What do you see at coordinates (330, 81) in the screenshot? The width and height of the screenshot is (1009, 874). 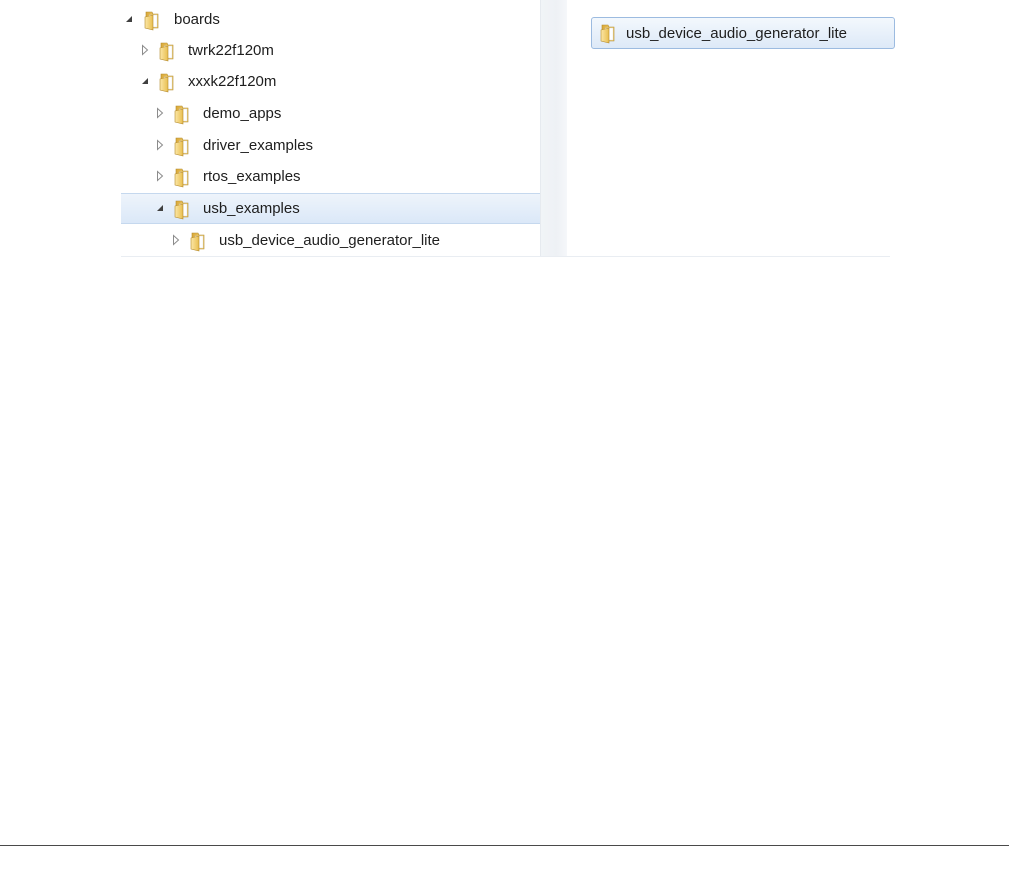 I see `tree-item-xxxk22f120m: xxxk22f120m` at bounding box center [330, 81].